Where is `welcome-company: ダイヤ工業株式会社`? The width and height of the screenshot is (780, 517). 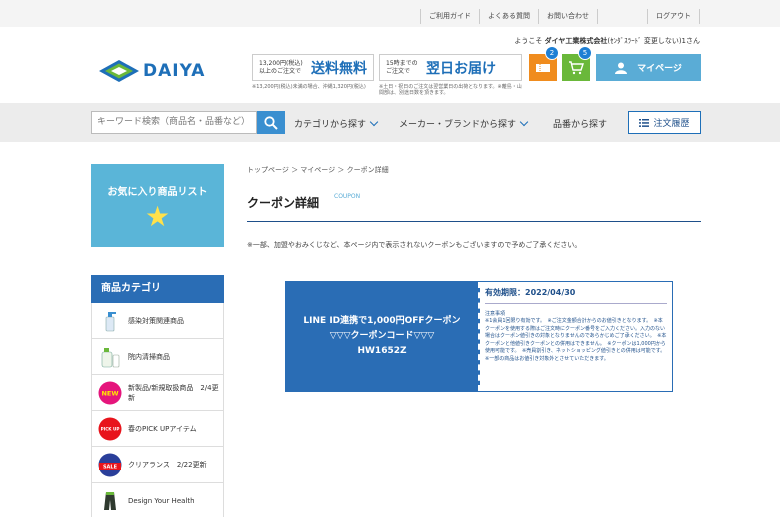
welcome-company: ダイヤ工業株式会社 is located at coordinates (576, 41).